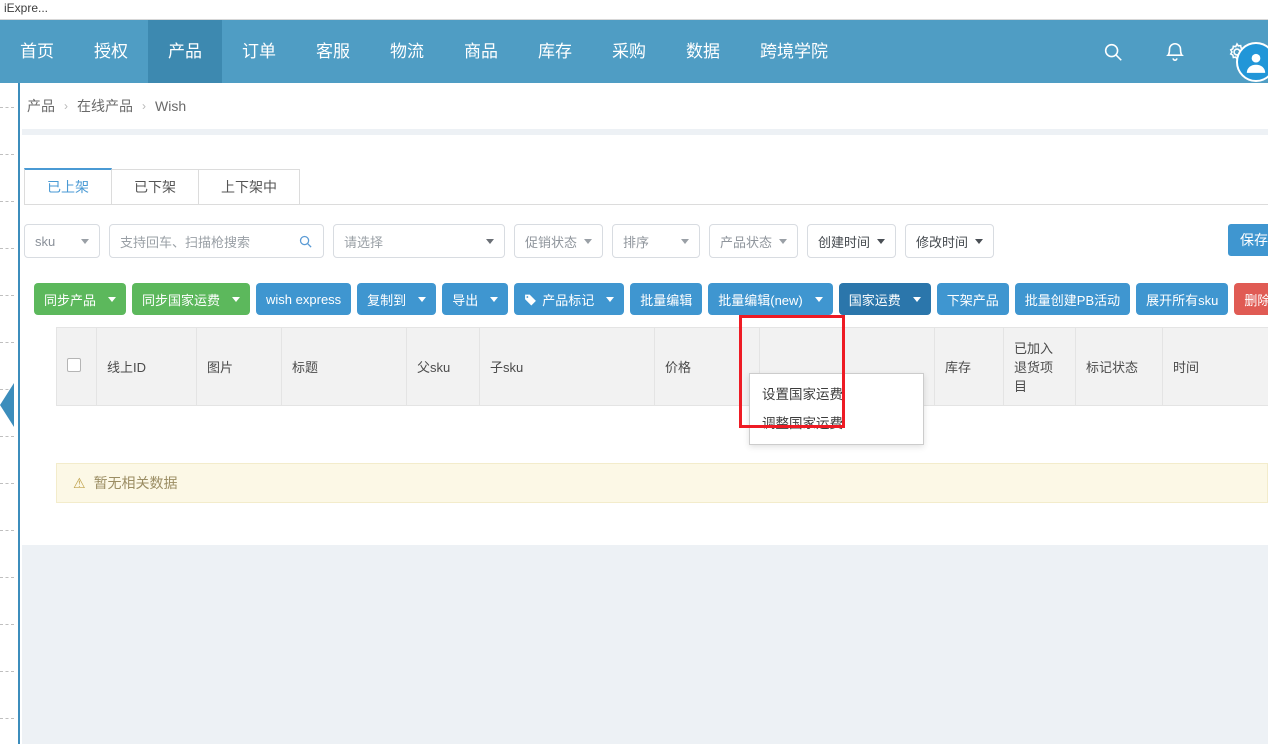 This screenshot has width=1268, height=744. Describe the element at coordinates (249, 186) in the screenshot. I see `tab-2: 上下架中` at that location.